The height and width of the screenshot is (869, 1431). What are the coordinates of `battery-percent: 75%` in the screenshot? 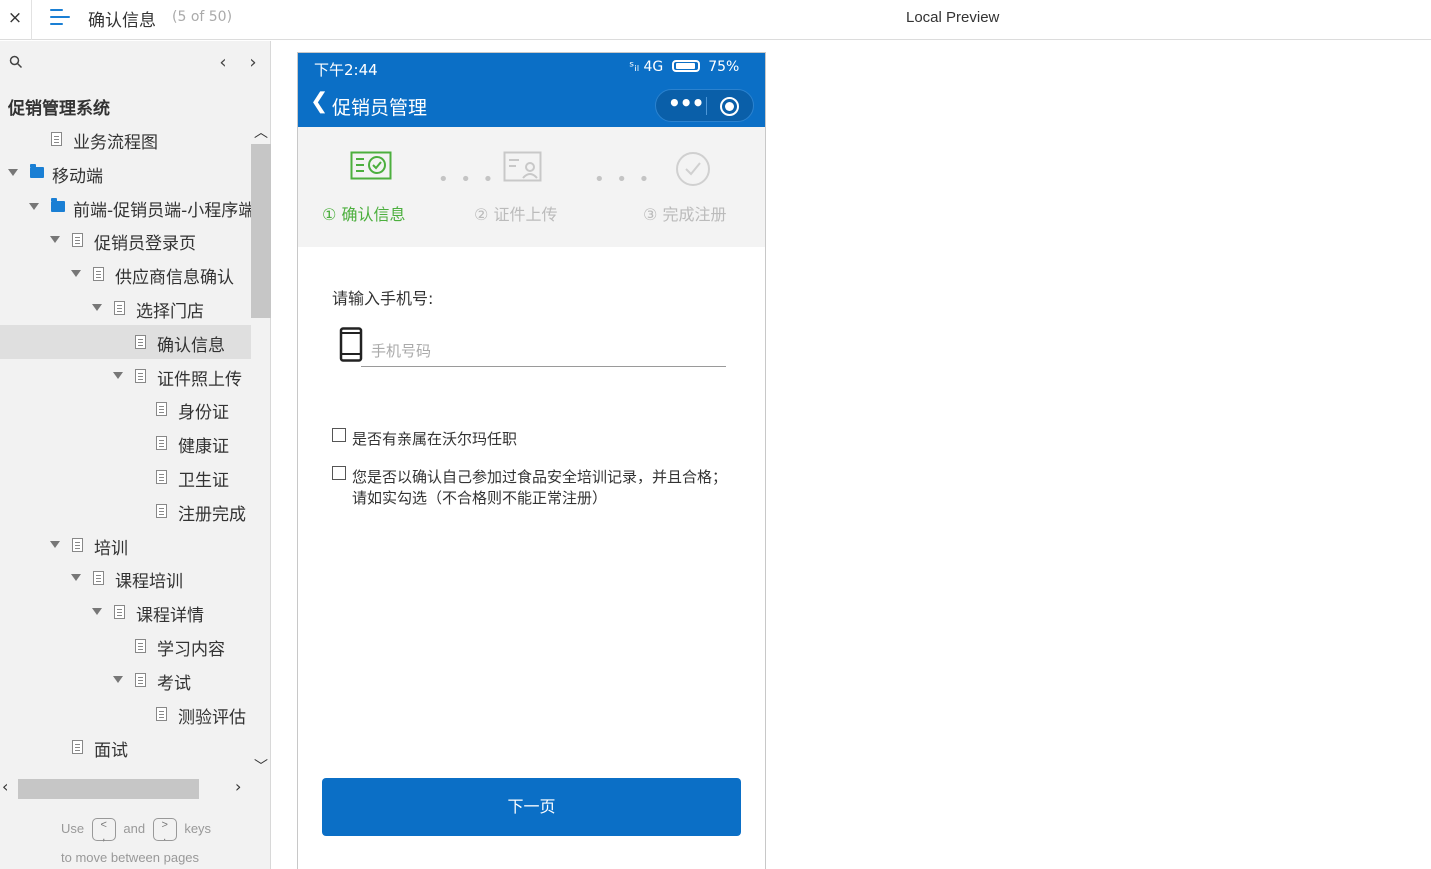 It's located at (724, 67).